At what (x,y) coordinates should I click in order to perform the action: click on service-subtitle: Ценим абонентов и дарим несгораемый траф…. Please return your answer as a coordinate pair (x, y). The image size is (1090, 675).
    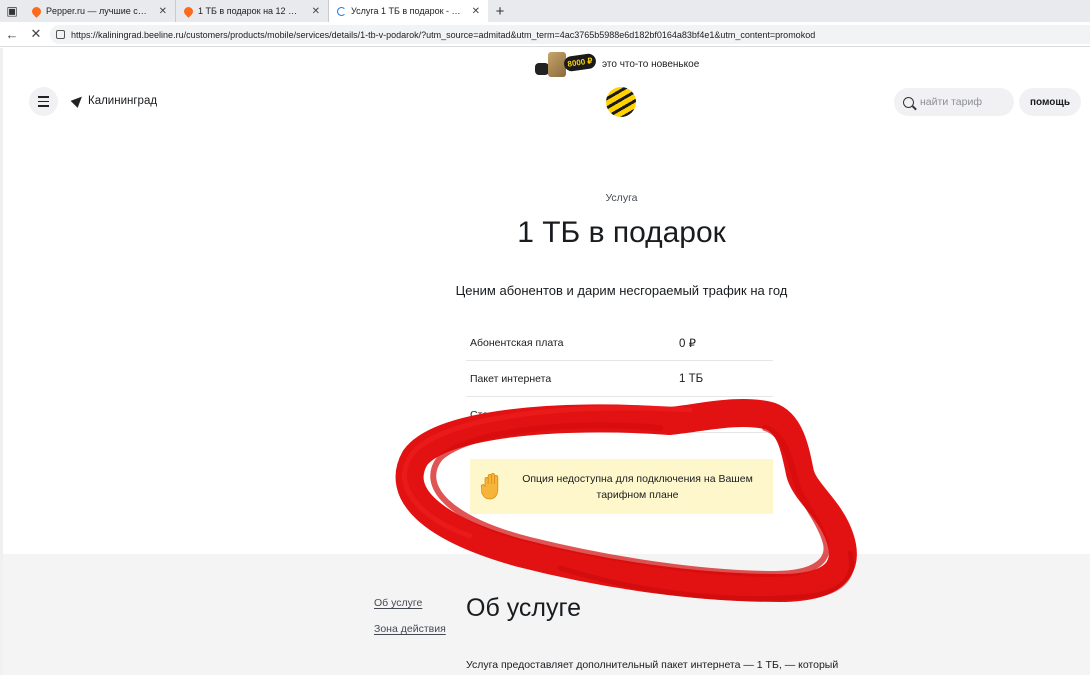
    Looking at the image, I should click on (621, 290).